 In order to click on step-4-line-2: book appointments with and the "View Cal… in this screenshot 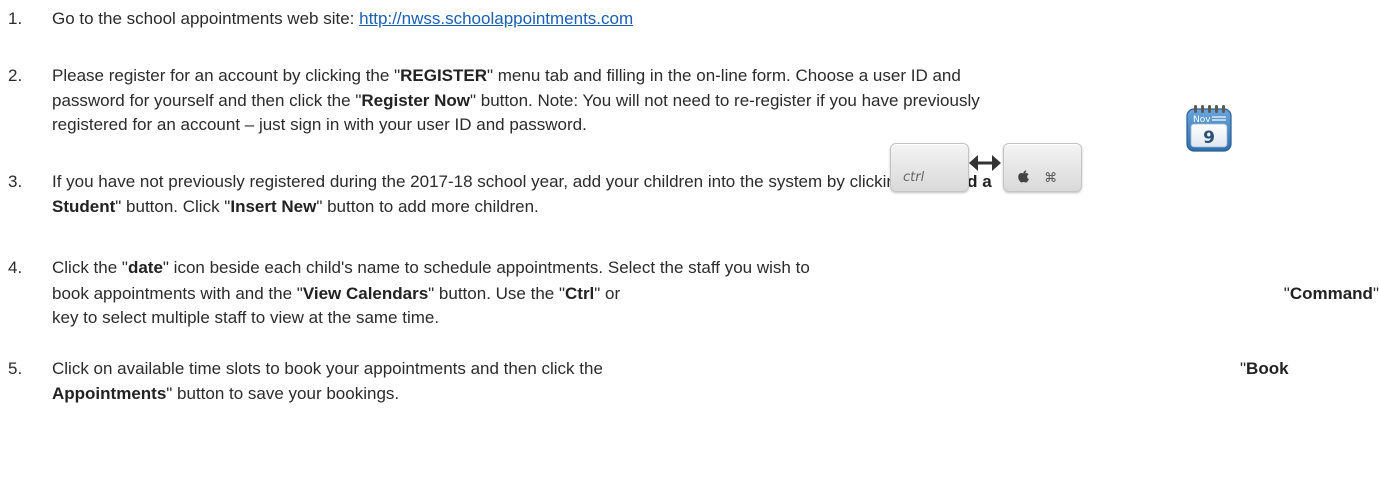, I will do `click(336, 294)`.